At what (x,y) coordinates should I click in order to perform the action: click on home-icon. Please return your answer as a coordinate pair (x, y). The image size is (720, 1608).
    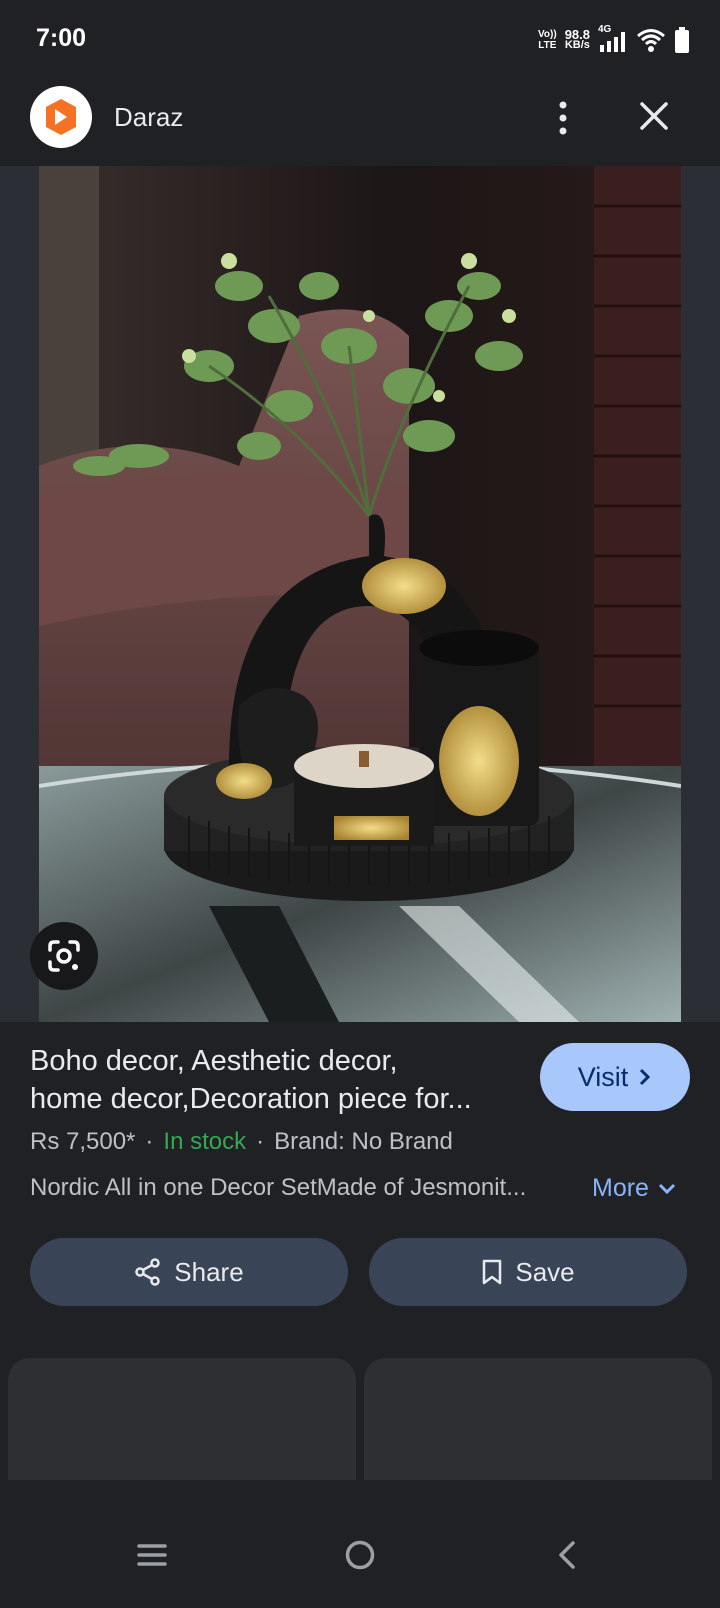
    Looking at the image, I should click on (360, 1555).